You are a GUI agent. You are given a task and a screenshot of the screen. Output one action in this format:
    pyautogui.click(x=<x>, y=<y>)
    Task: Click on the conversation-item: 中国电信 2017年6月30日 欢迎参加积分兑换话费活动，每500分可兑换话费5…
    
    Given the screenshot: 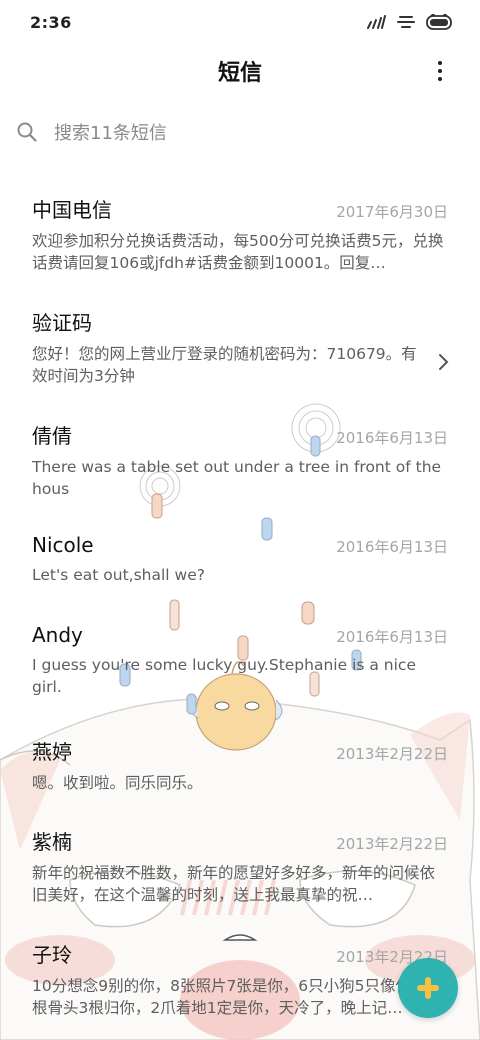 What is the action you would take?
    pyautogui.click(x=240, y=228)
    